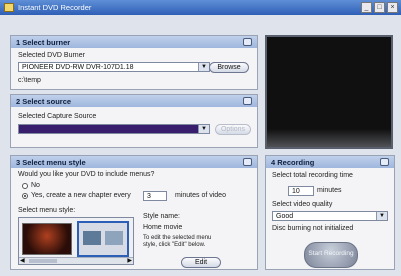 Image resolution: width=401 pixels, height=276 pixels. I want to click on source-dropdown: ▼, so click(114, 129).